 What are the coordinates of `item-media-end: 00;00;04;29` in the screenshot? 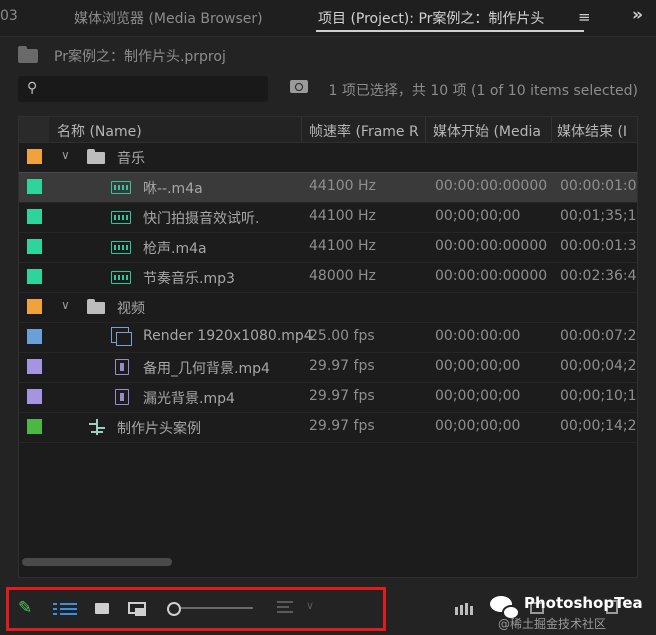 It's located at (599, 366).